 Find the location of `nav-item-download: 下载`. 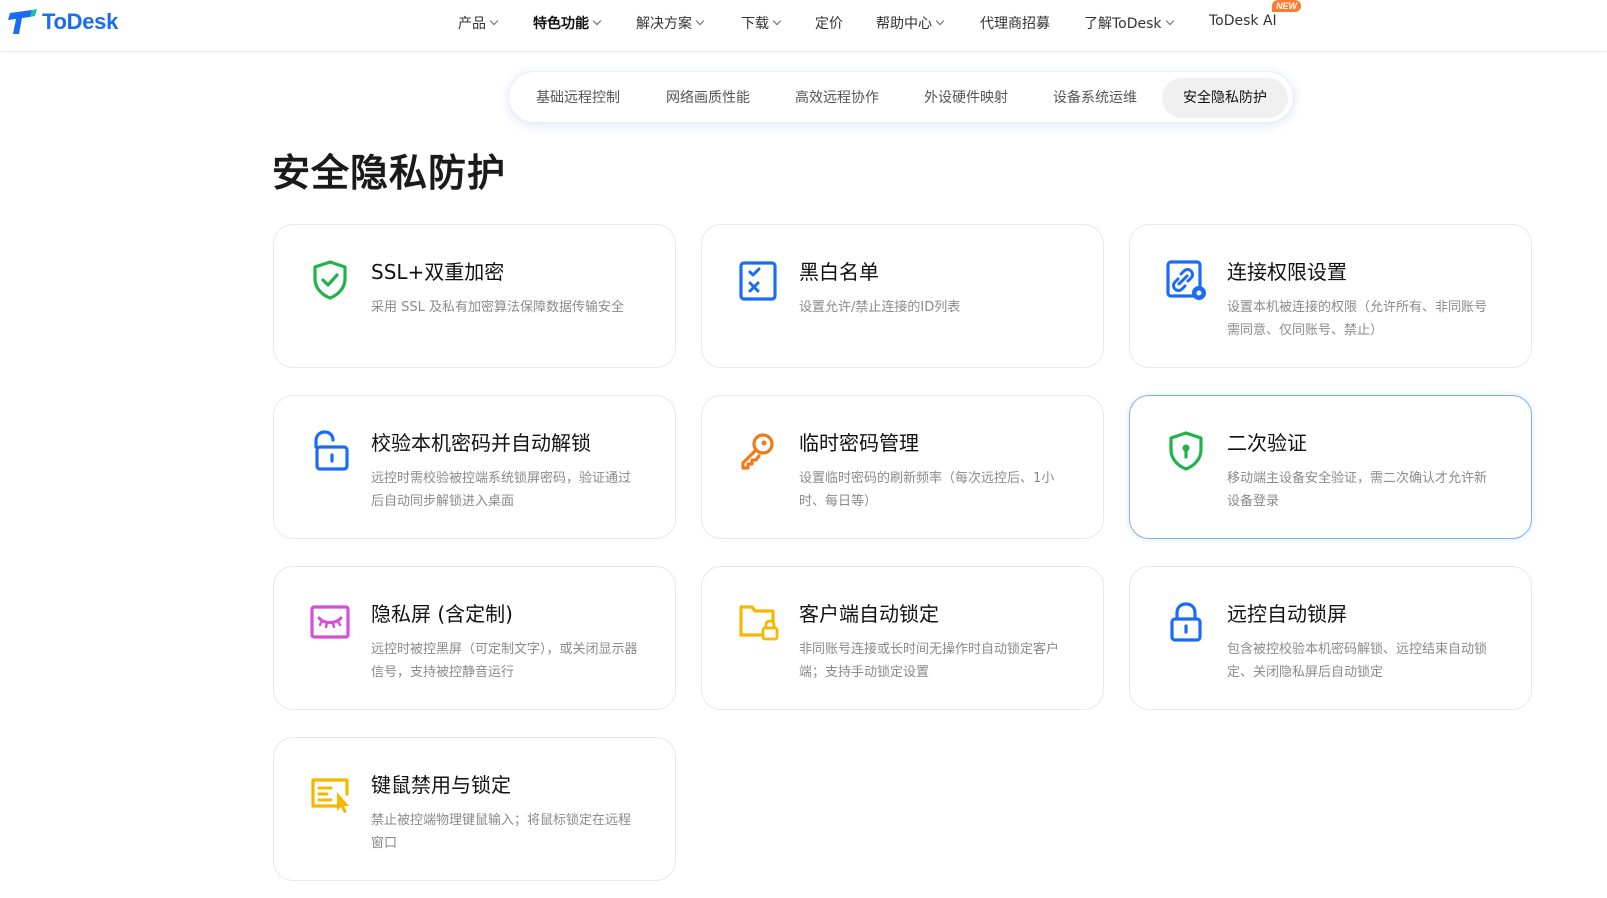

nav-item-download: 下载 is located at coordinates (761, 23).